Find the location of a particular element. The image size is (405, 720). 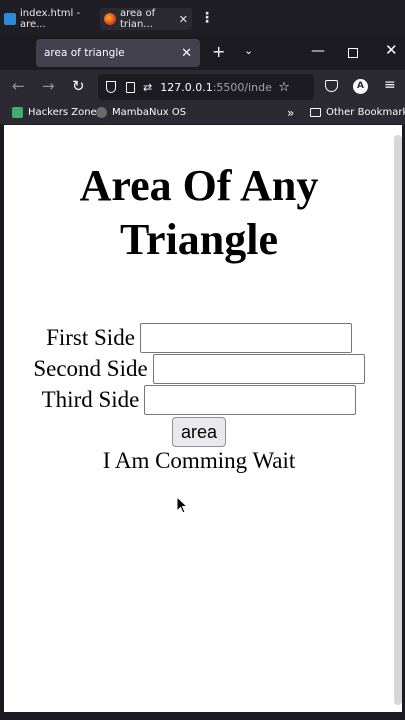

bookmark-hackers-zone: Hackers Zone is located at coordinates (54, 112).